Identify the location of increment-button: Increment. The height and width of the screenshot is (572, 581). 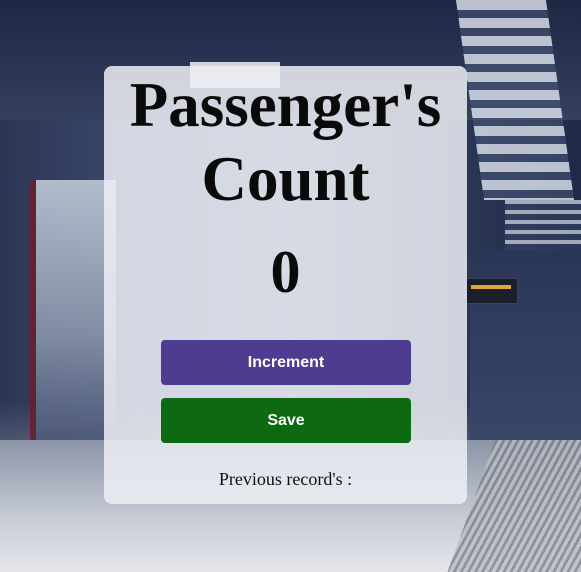
(286, 362).